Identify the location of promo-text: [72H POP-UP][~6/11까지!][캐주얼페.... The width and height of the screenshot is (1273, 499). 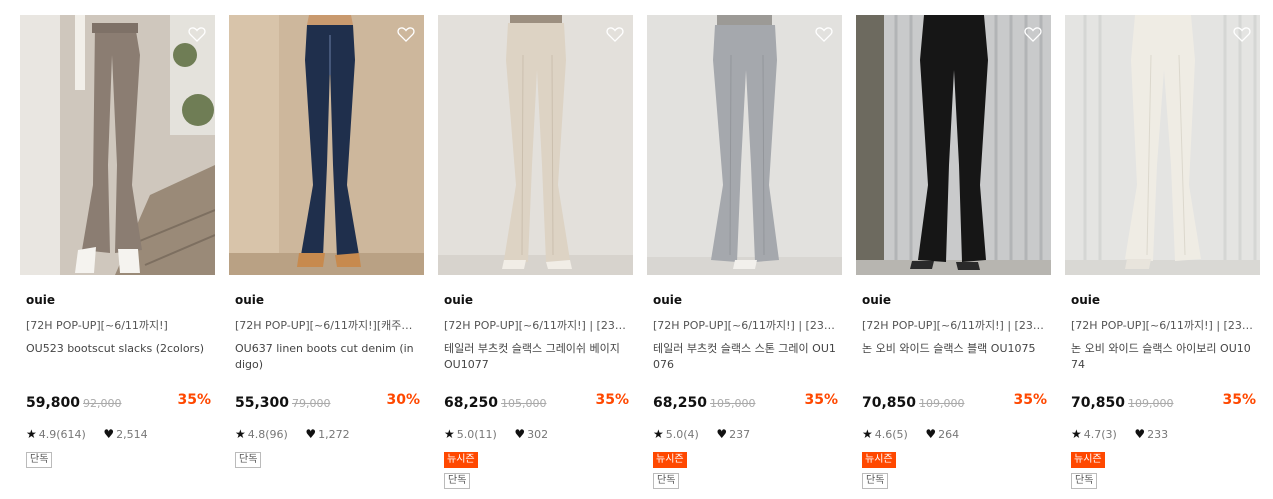
(326, 325).